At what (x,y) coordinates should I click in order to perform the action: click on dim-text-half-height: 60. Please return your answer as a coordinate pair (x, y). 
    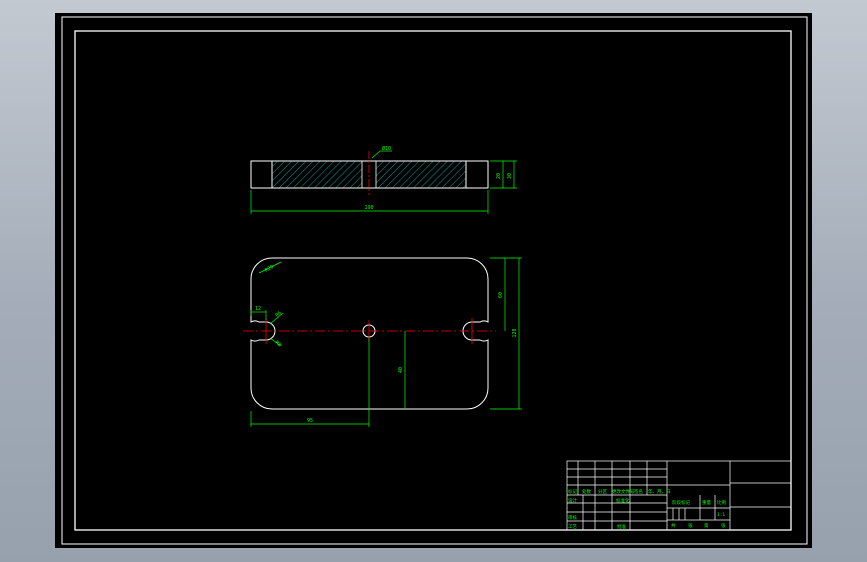
    Looking at the image, I should click on (501, 295).